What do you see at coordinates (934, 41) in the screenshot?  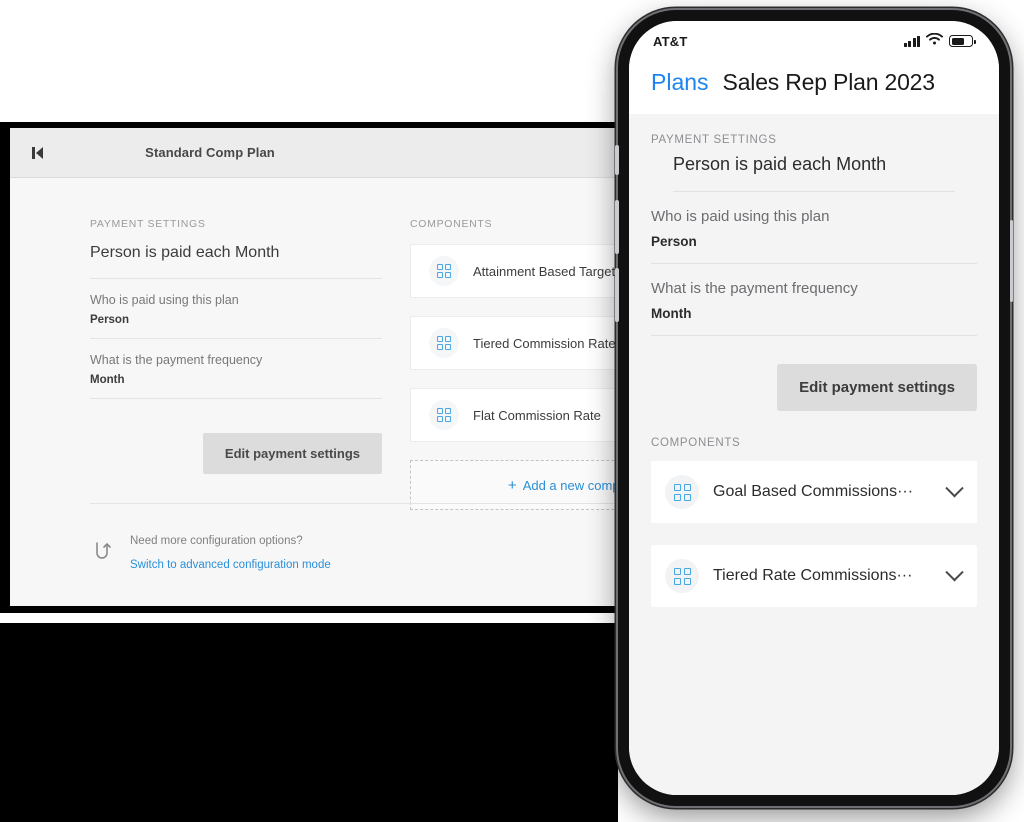 I see `wifi-icon` at bounding box center [934, 41].